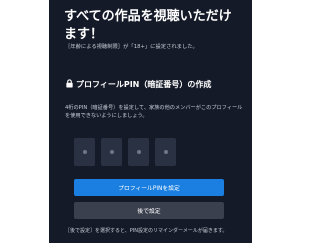 The height and width of the screenshot is (243, 320). What do you see at coordinates (125, 152) in the screenshot?
I see `pin-input-group` at bounding box center [125, 152].